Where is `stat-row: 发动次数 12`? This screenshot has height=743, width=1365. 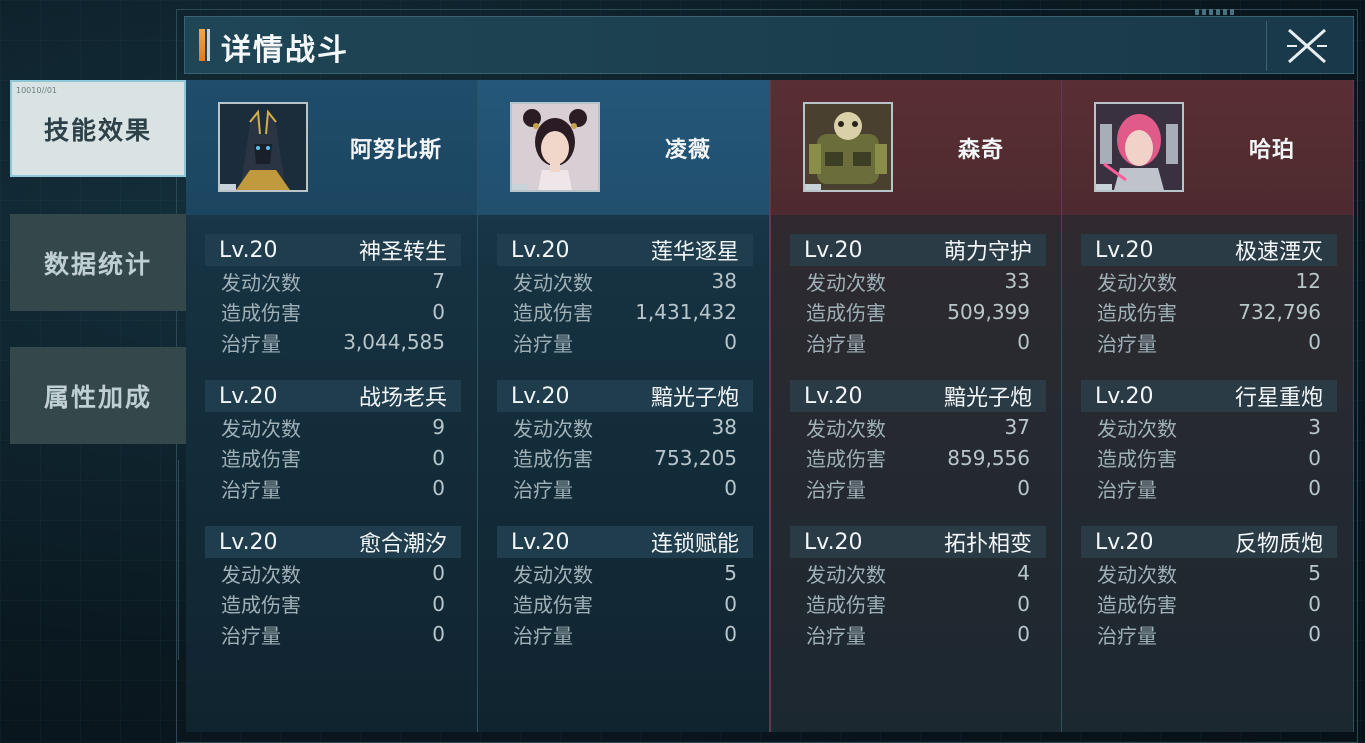
stat-row: 发动次数 12 is located at coordinates (1209, 281).